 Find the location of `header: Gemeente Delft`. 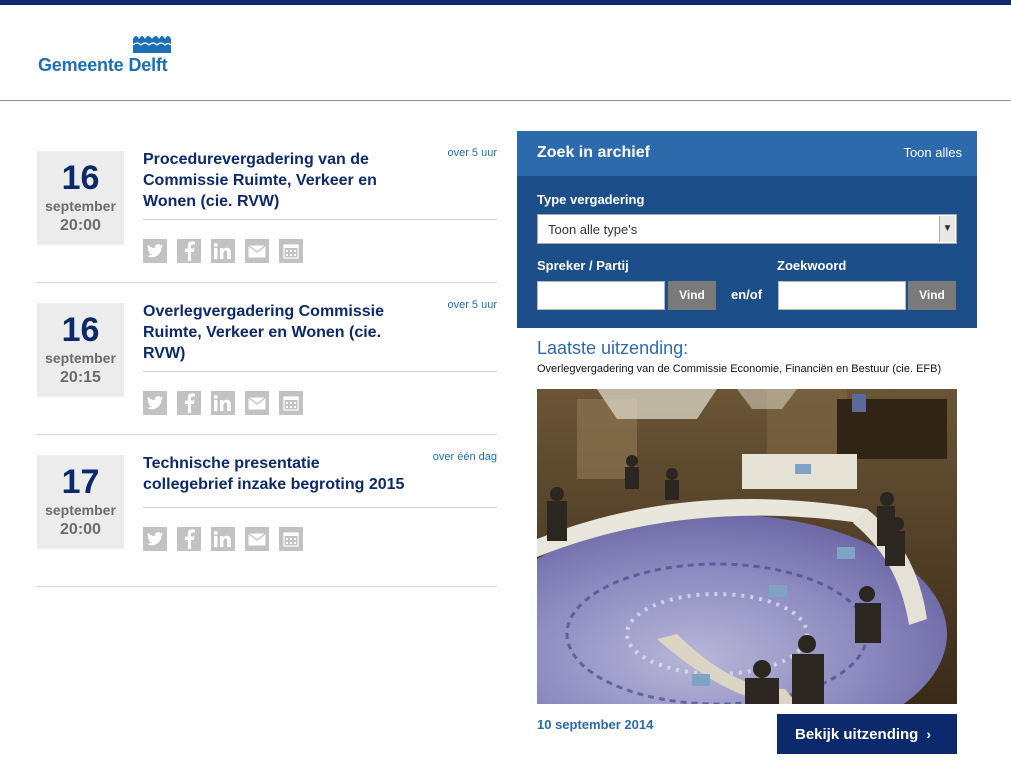

header: Gemeente Delft is located at coordinates (505, 53).